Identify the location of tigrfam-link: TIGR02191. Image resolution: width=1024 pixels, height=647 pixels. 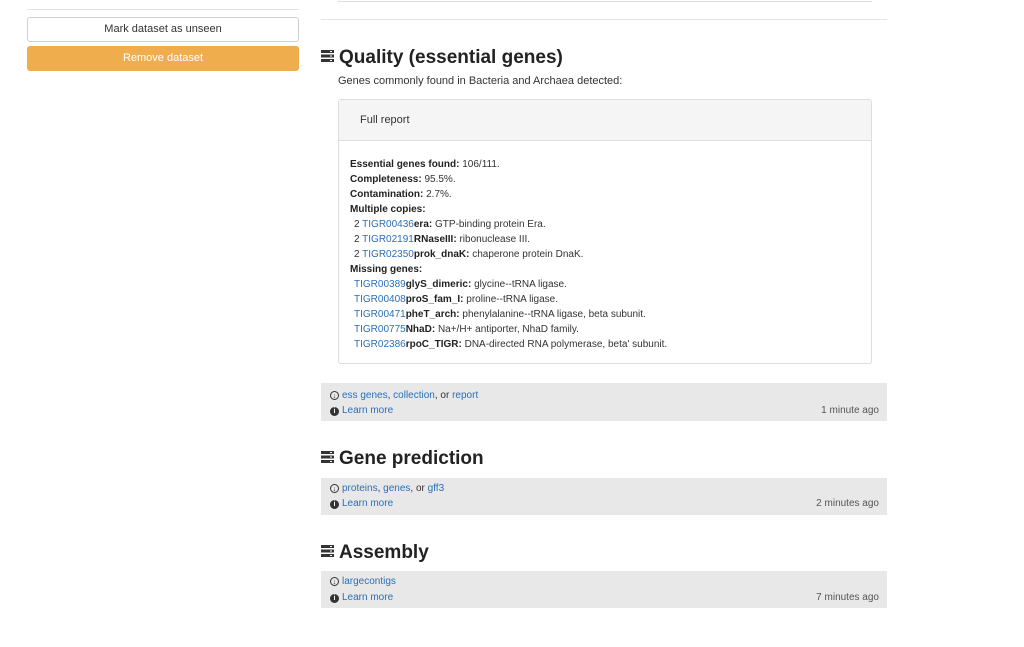
(388, 239).